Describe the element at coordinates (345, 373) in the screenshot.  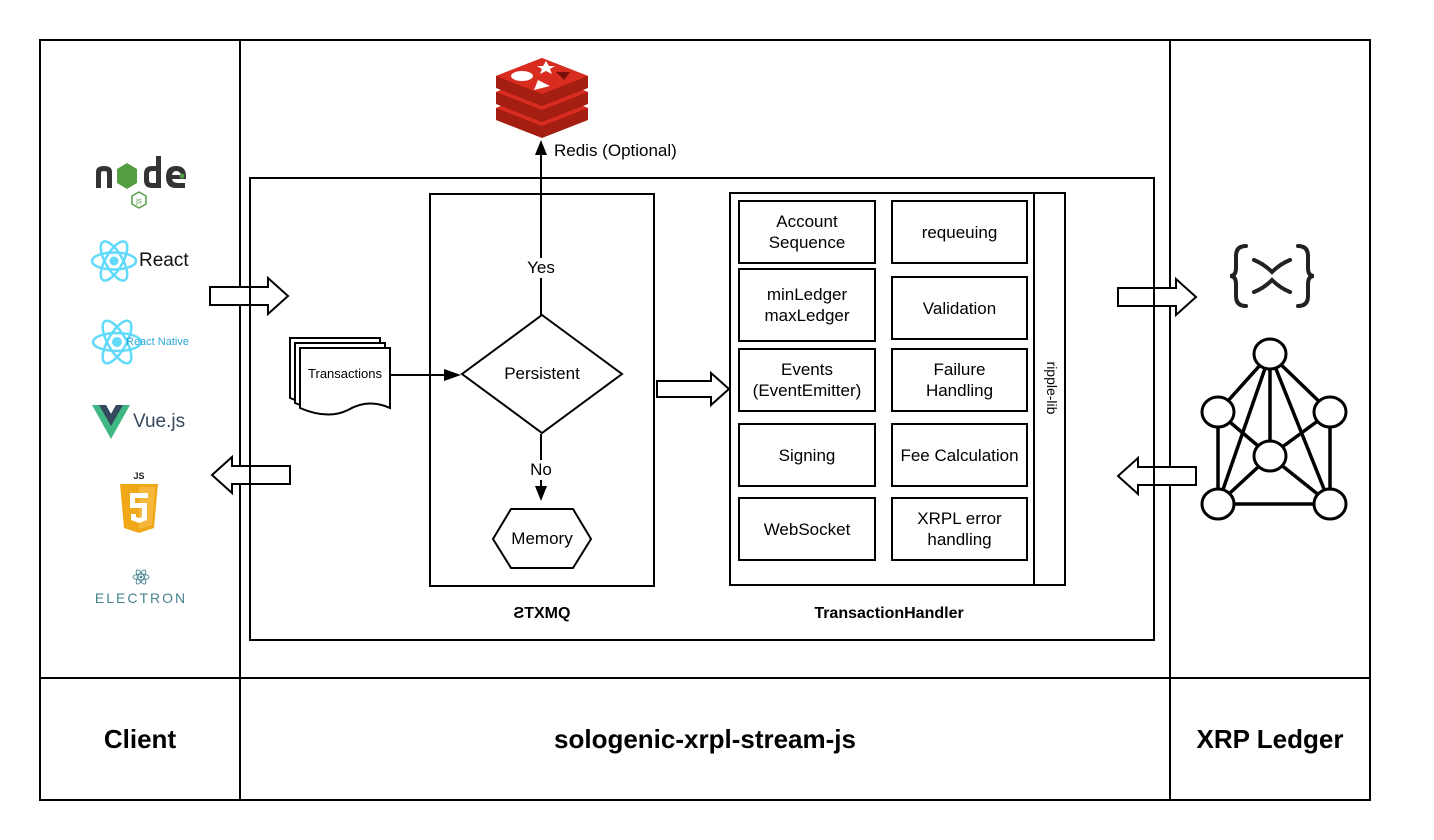
I see `transactions-document-label: Transactions` at that location.